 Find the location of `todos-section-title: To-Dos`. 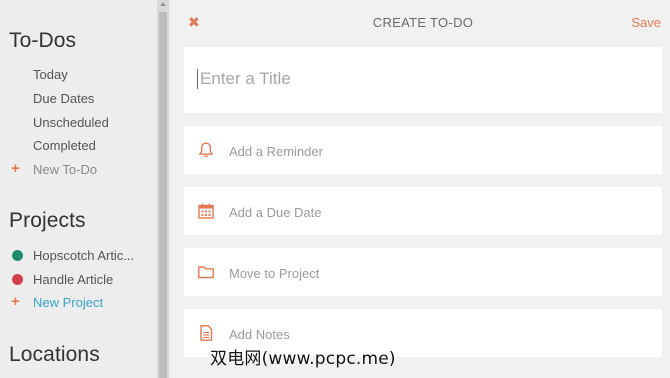

todos-section-title: To-Dos is located at coordinates (43, 40).